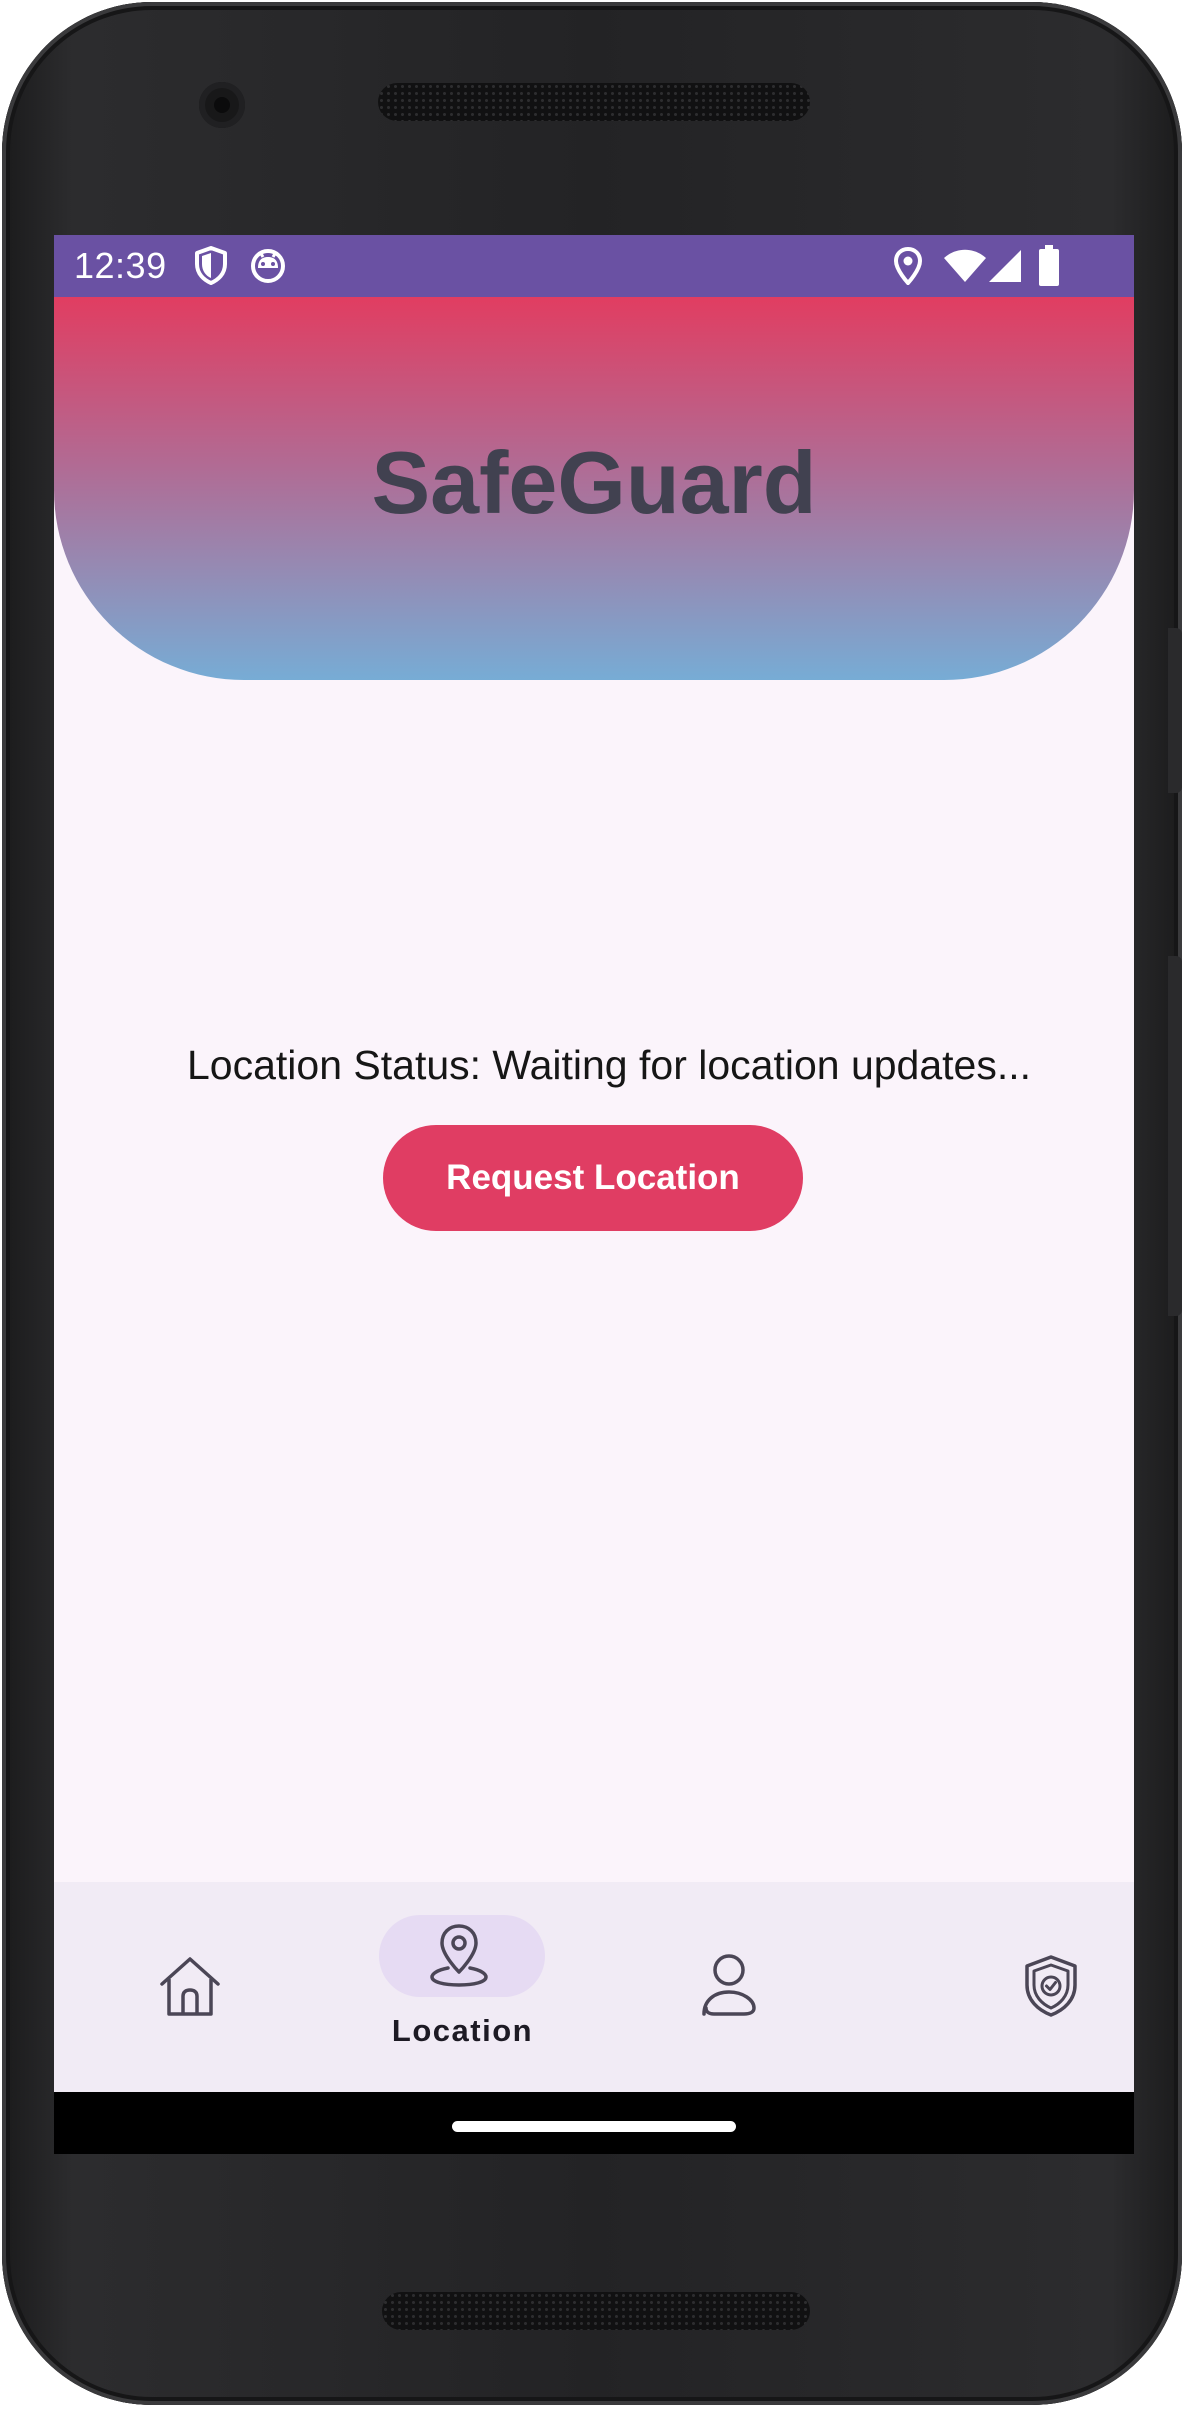 Image resolution: width=1194 pixels, height=2409 pixels. Describe the element at coordinates (594, 266) in the screenshot. I see `status-bar: 12:39` at that location.